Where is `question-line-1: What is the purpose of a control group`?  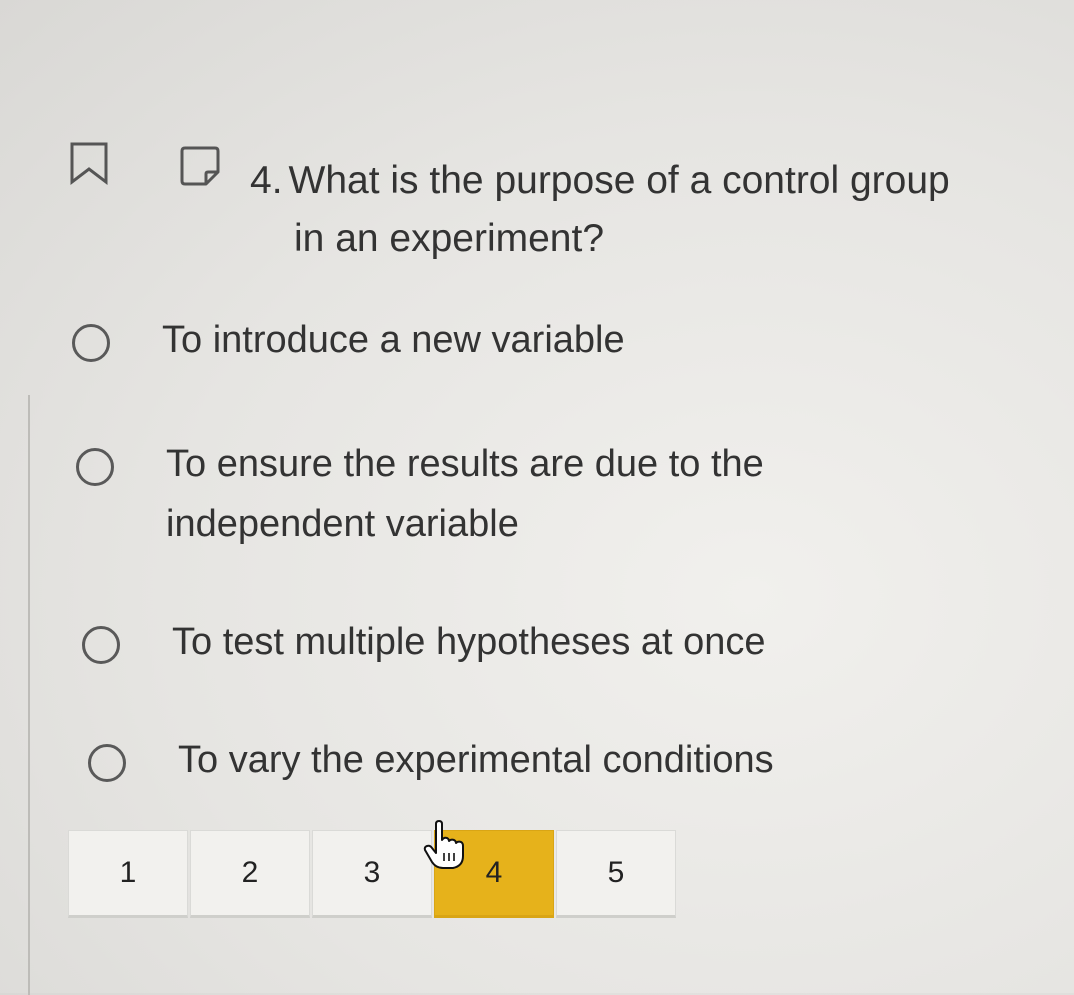
question-line-1: What is the purpose of a control group is located at coordinates (619, 180).